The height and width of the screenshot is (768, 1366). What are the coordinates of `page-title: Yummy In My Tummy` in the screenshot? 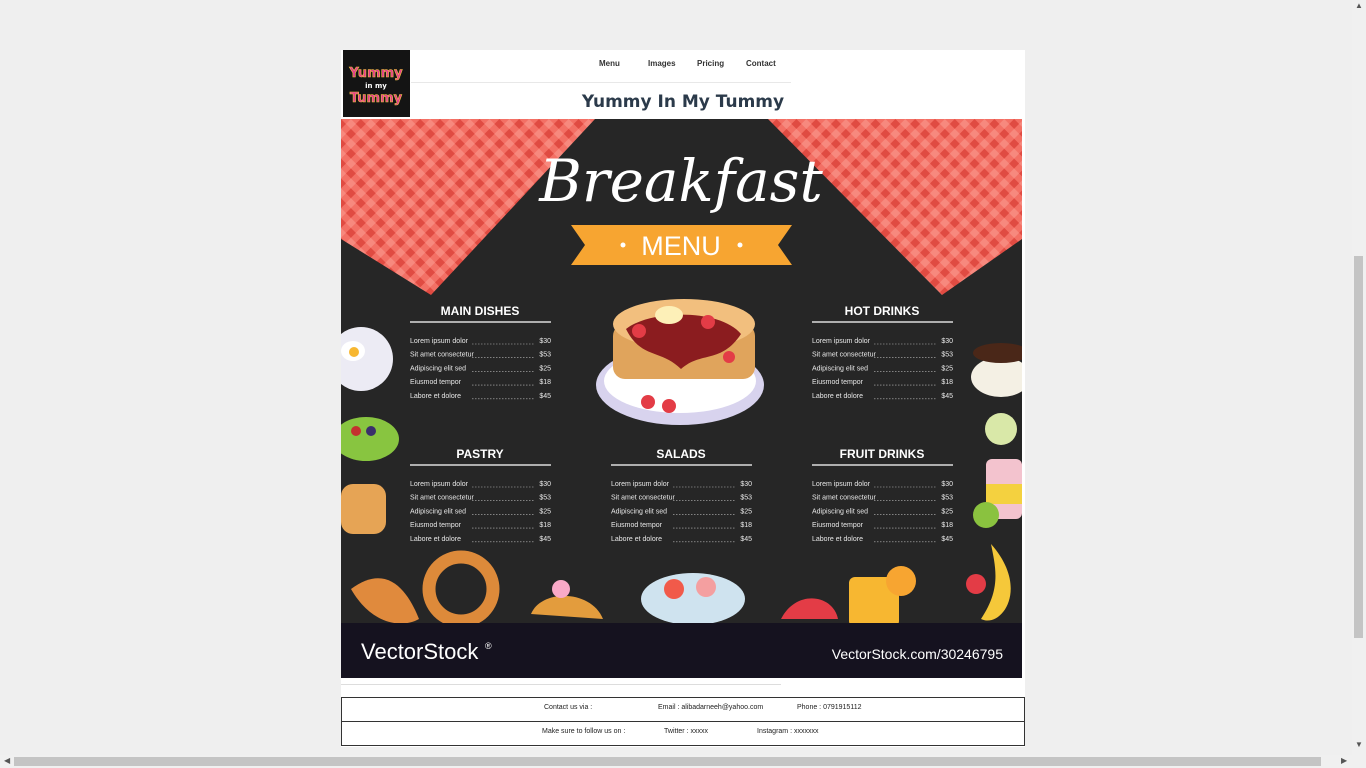 It's located at (683, 102).